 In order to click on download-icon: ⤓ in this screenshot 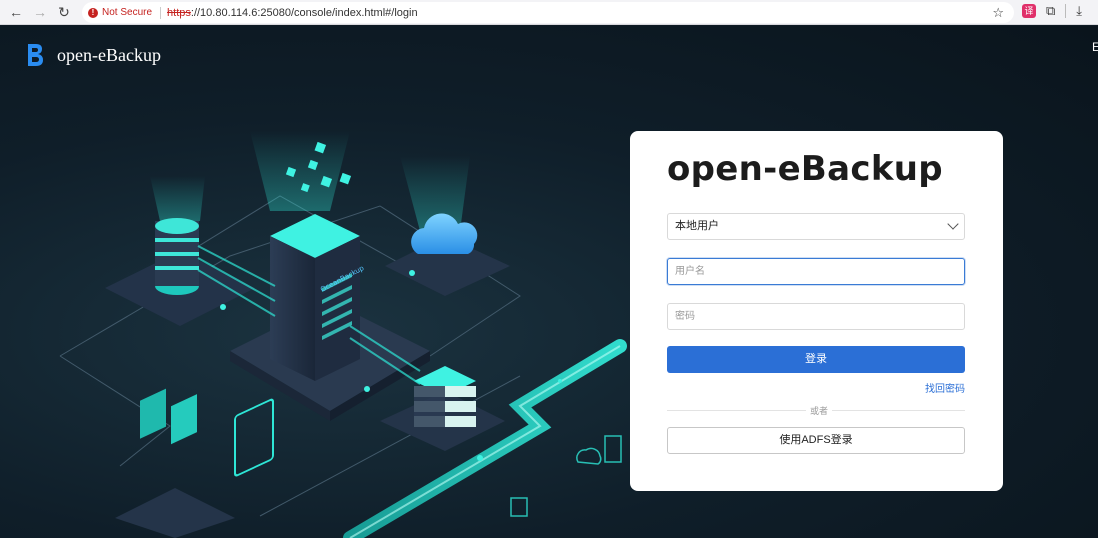, I will do `click(1079, 11)`.